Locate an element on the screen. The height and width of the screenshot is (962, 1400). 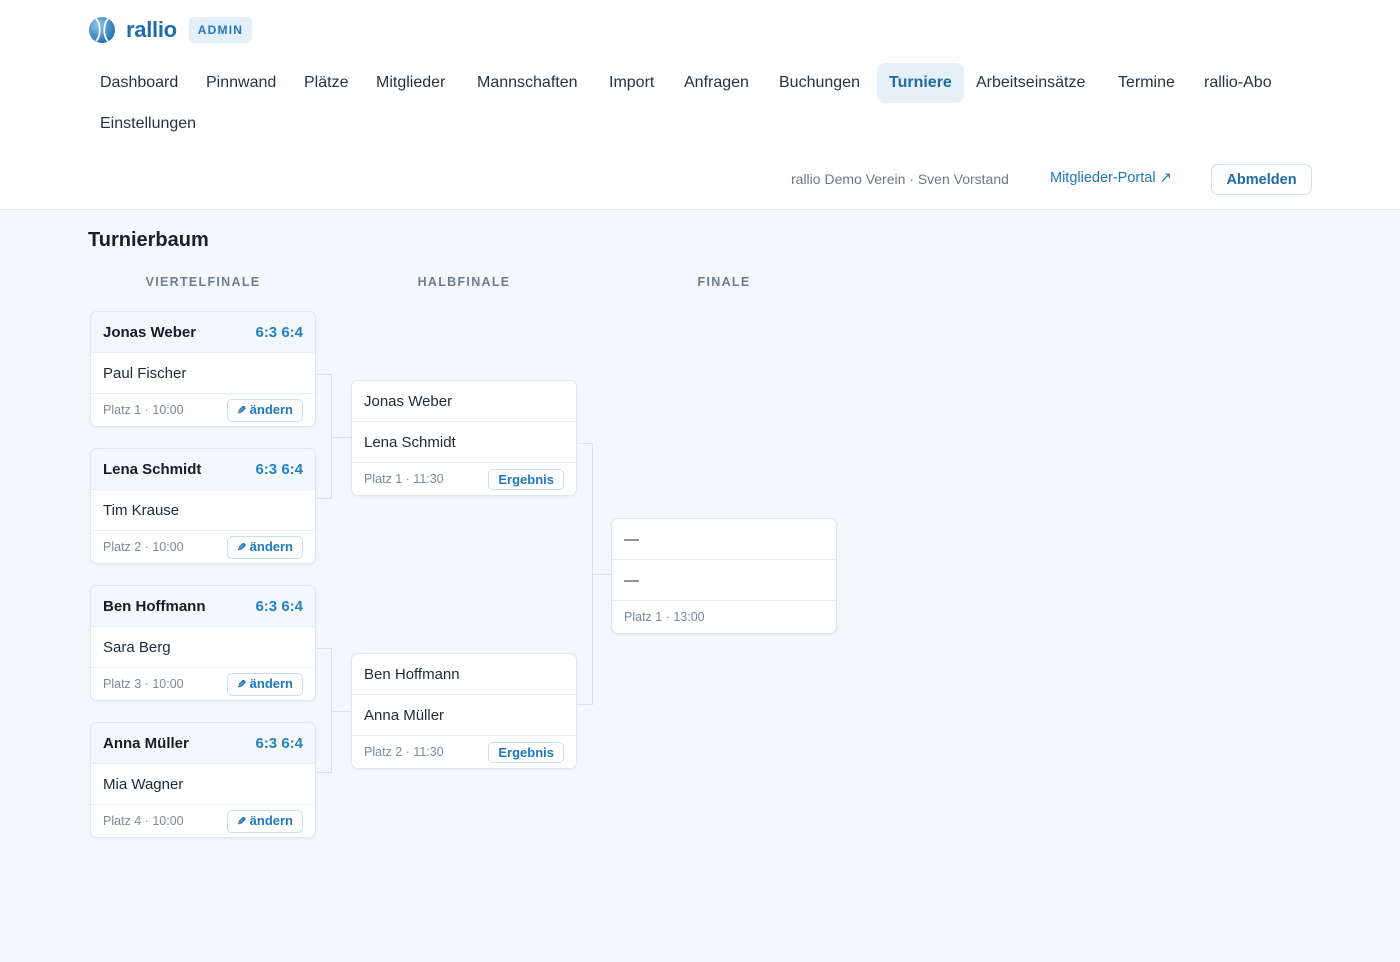
round-label-final: FINALE is located at coordinates (724, 282).